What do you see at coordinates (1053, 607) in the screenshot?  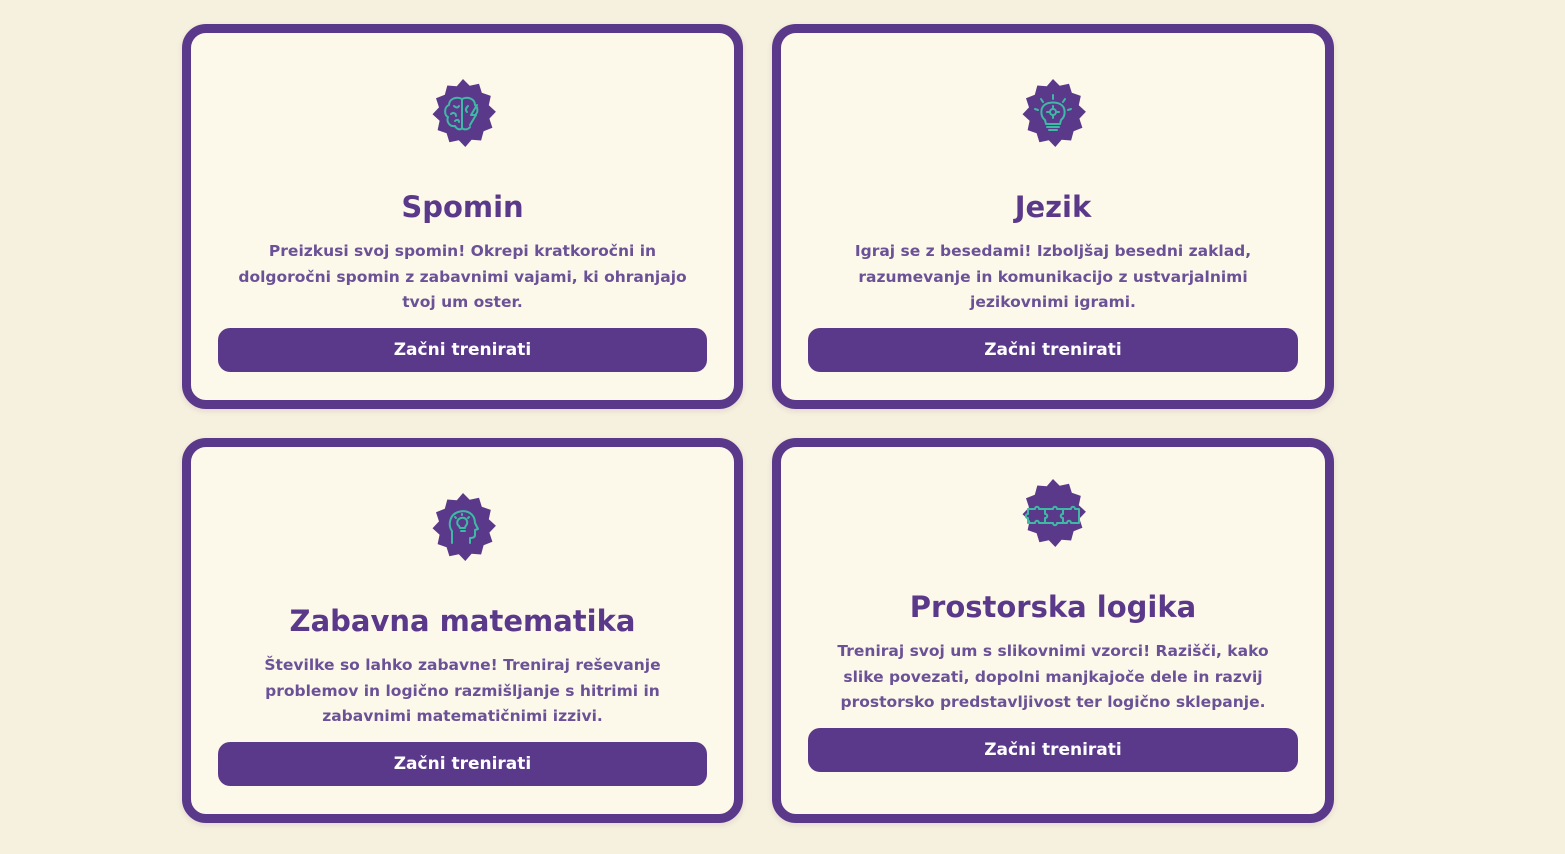 I see `card-title: Prostorska logika` at bounding box center [1053, 607].